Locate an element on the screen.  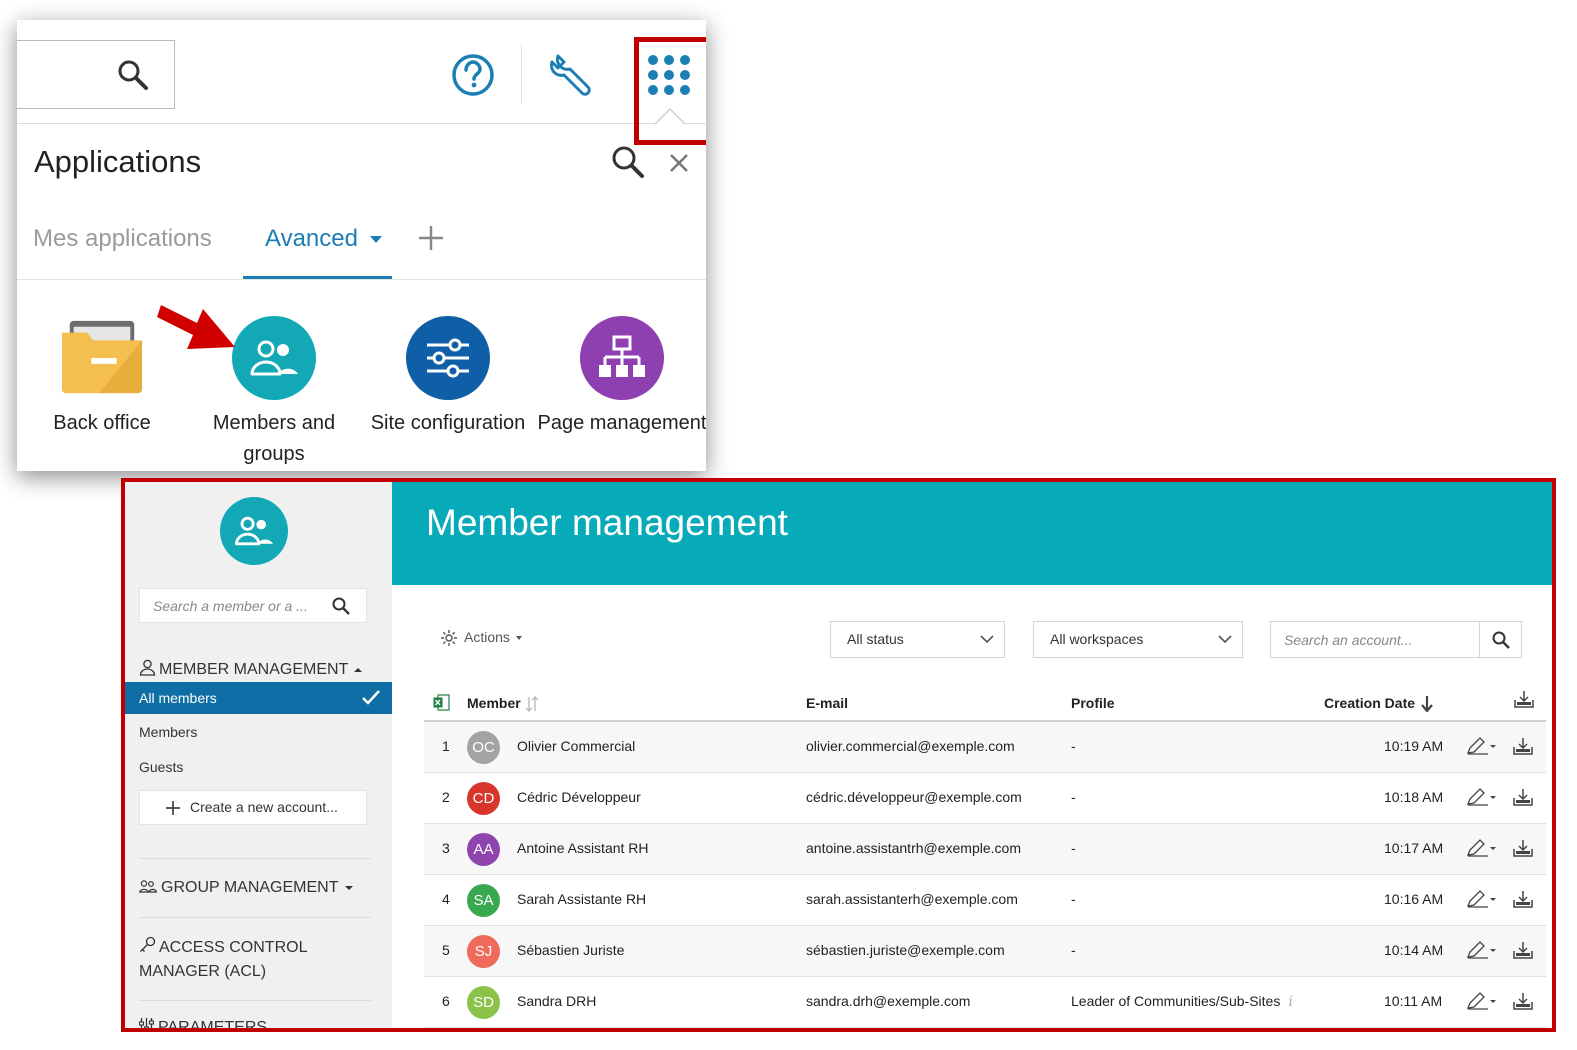
close-icon is located at coordinates (679, 163).